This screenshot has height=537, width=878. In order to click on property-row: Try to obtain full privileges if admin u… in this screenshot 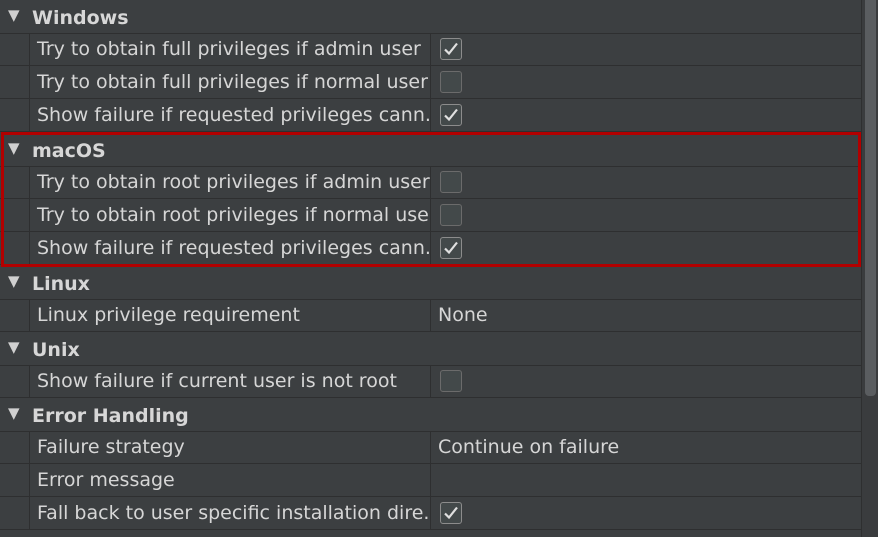, I will do `click(430, 49)`.